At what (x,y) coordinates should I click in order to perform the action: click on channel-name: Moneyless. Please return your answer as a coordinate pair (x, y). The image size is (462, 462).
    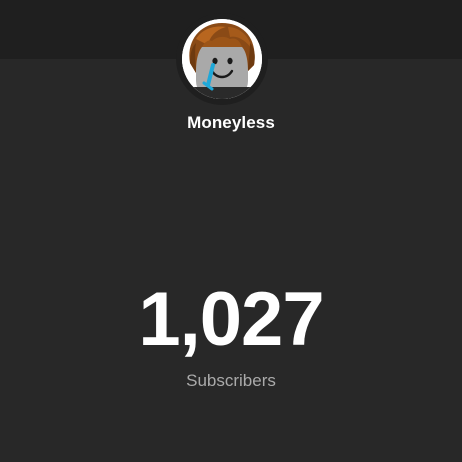
    Looking at the image, I should click on (231, 122).